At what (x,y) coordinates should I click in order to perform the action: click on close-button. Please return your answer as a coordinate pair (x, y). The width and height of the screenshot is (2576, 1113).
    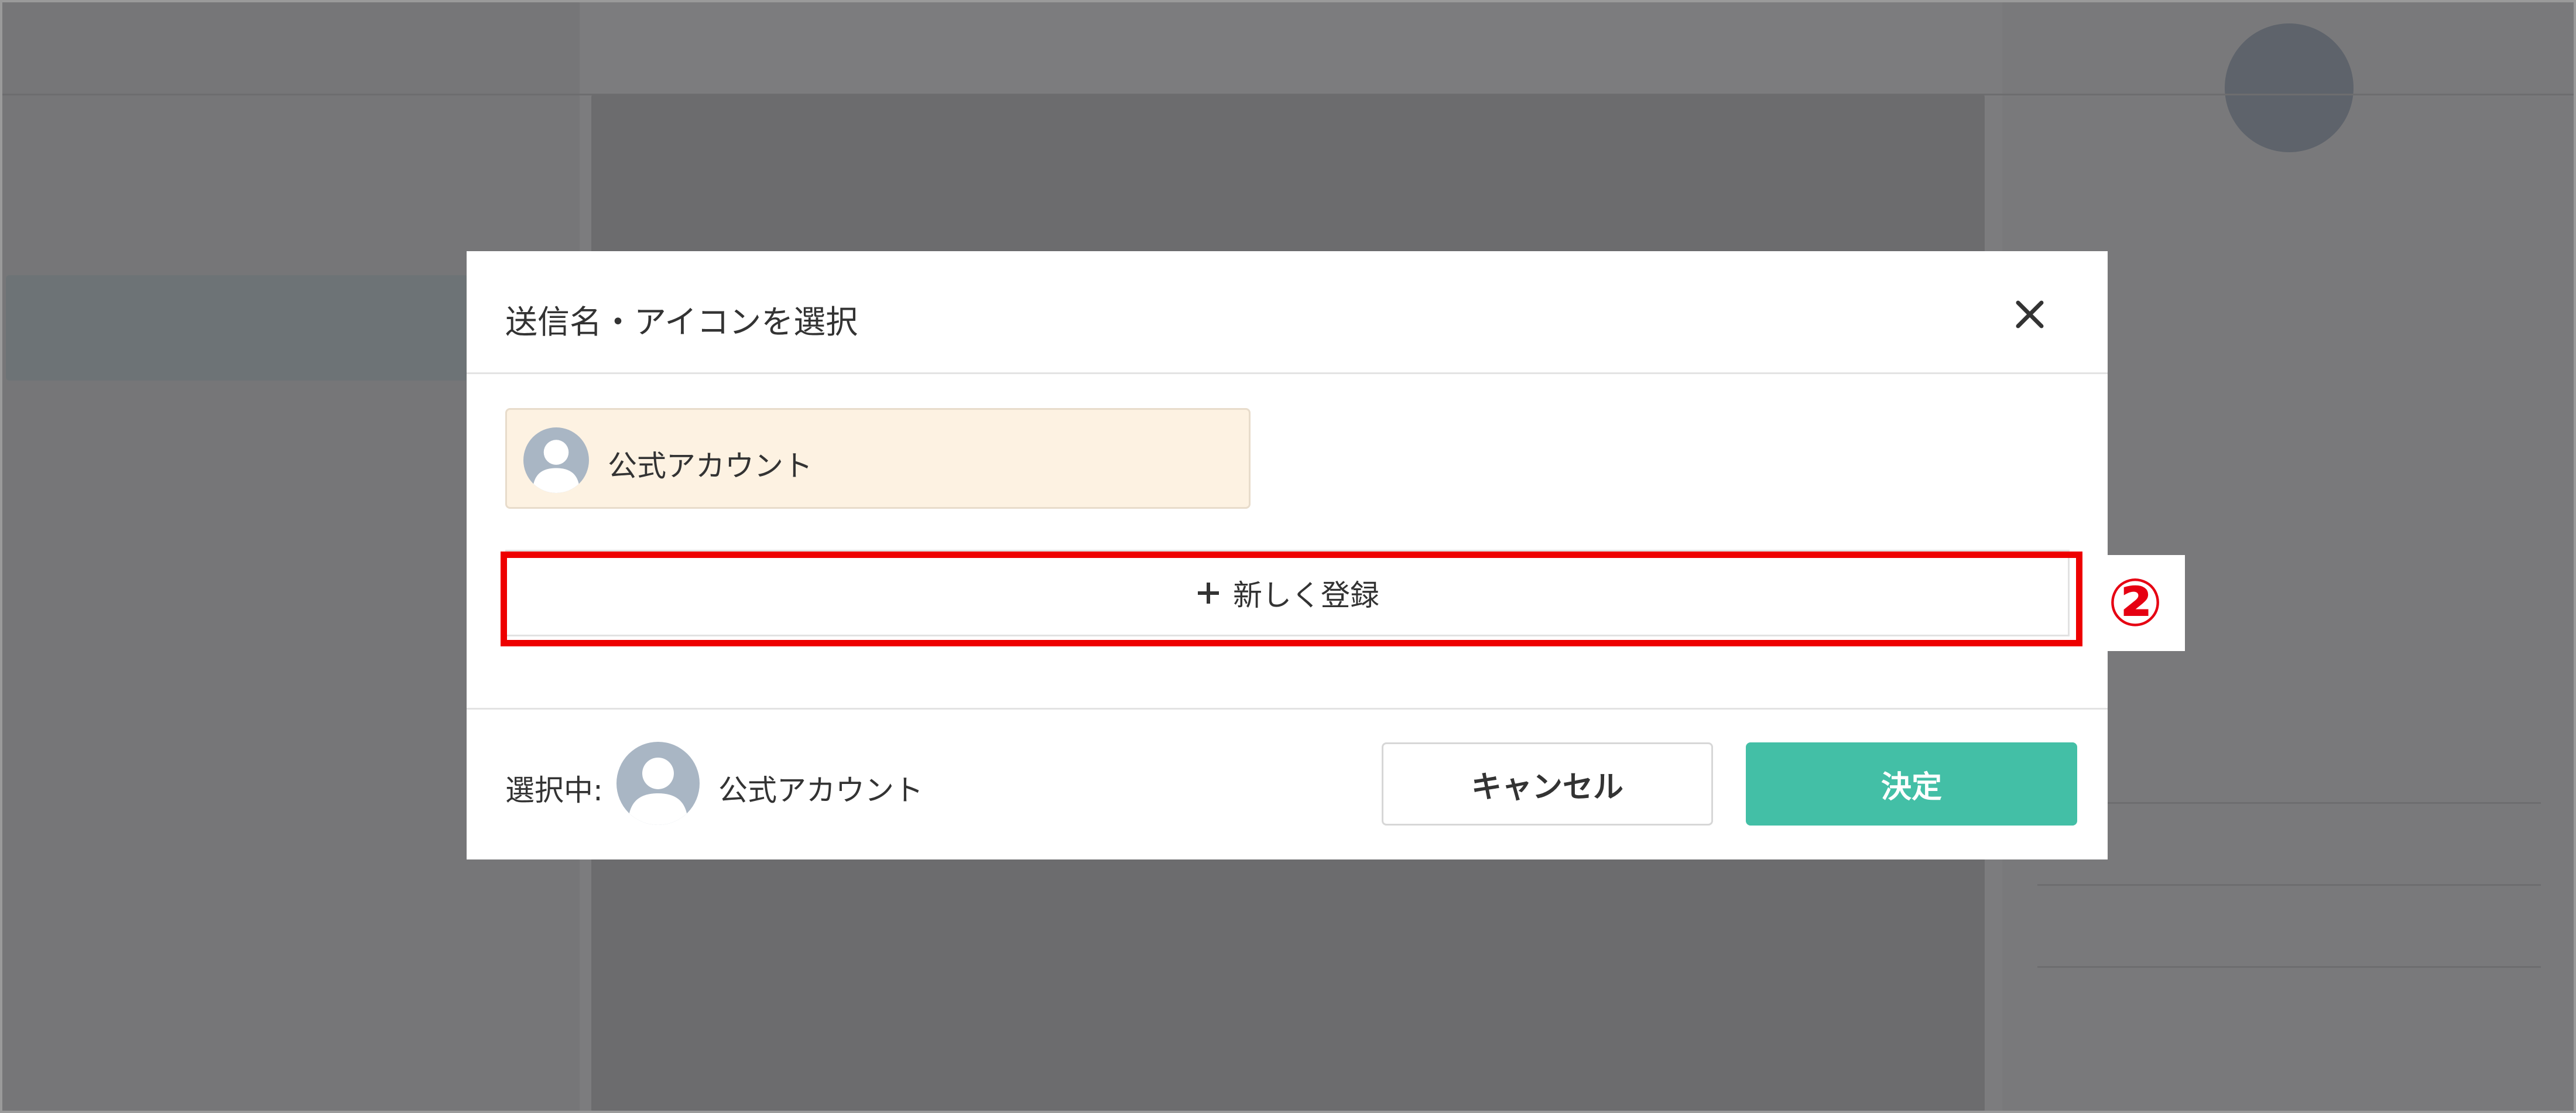
    Looking at the image, I should click on (2029, 314).